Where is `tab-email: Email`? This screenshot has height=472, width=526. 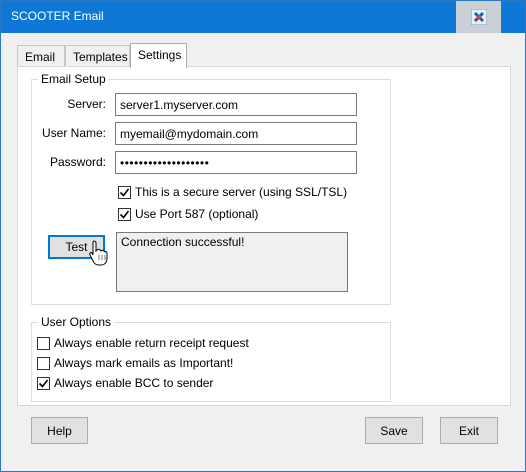 tab-email: Email is located at coordinates (41, 56).